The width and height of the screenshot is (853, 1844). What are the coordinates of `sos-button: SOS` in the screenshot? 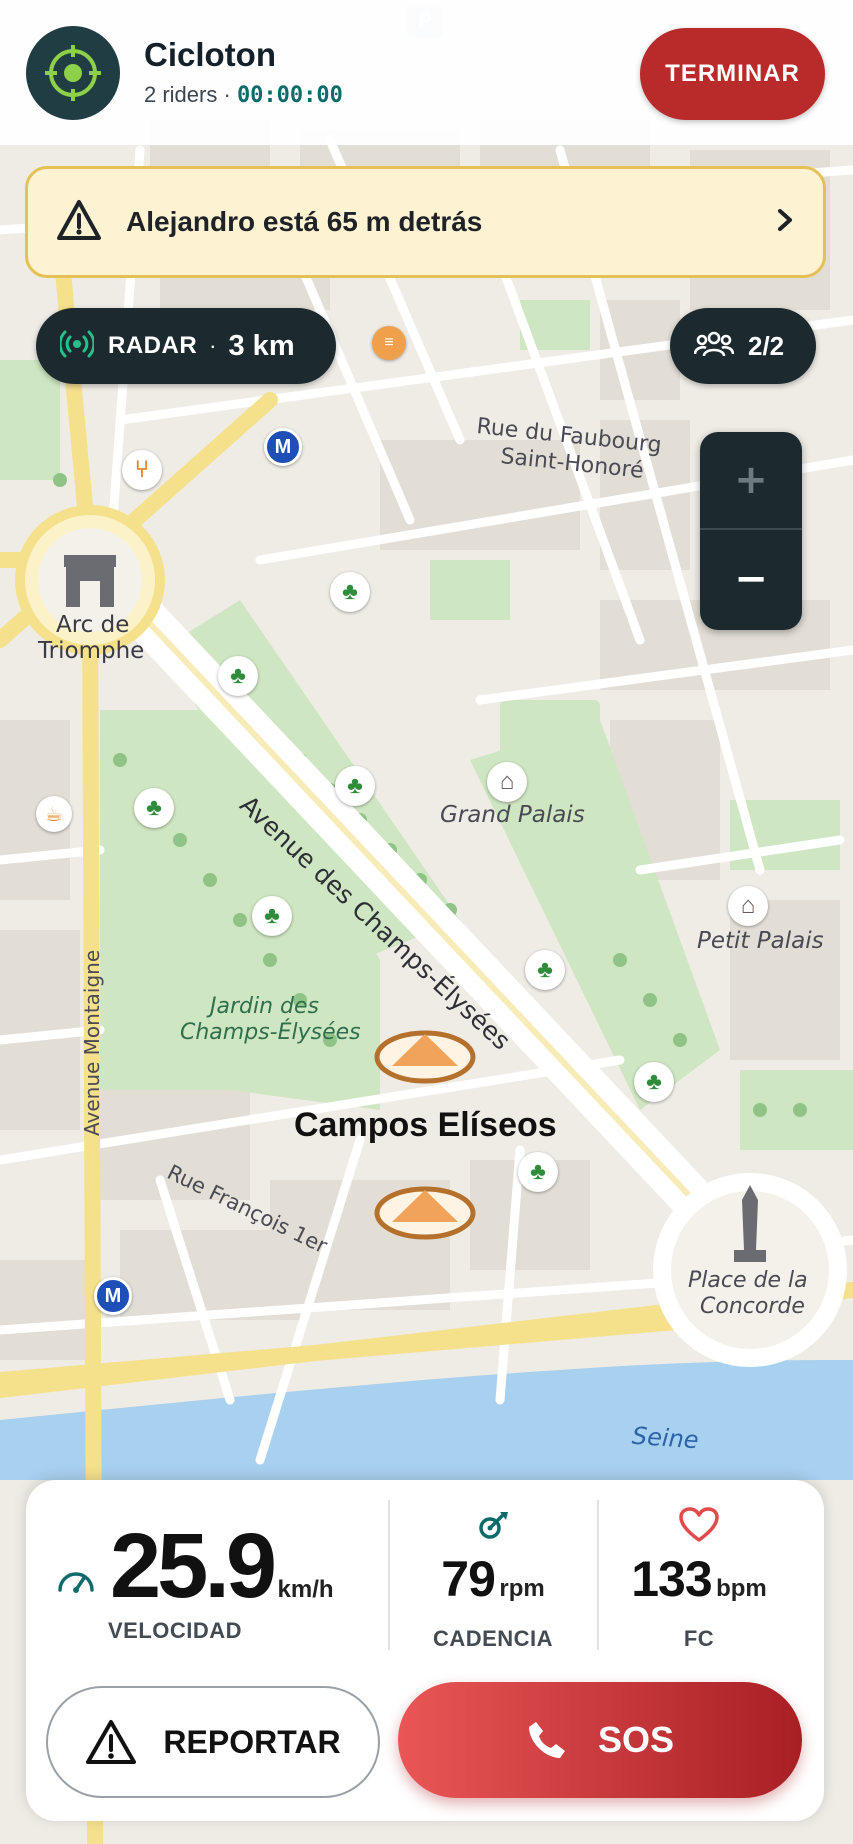 It's located at (600, 1740).